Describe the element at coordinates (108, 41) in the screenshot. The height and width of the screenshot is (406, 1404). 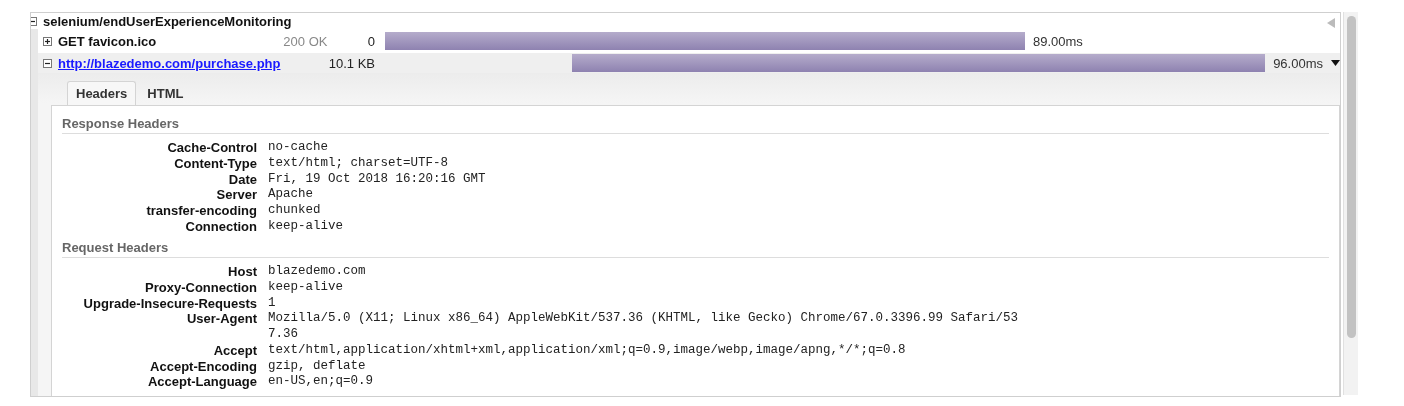
I see `request-name: GET favicon.ico` at that location.